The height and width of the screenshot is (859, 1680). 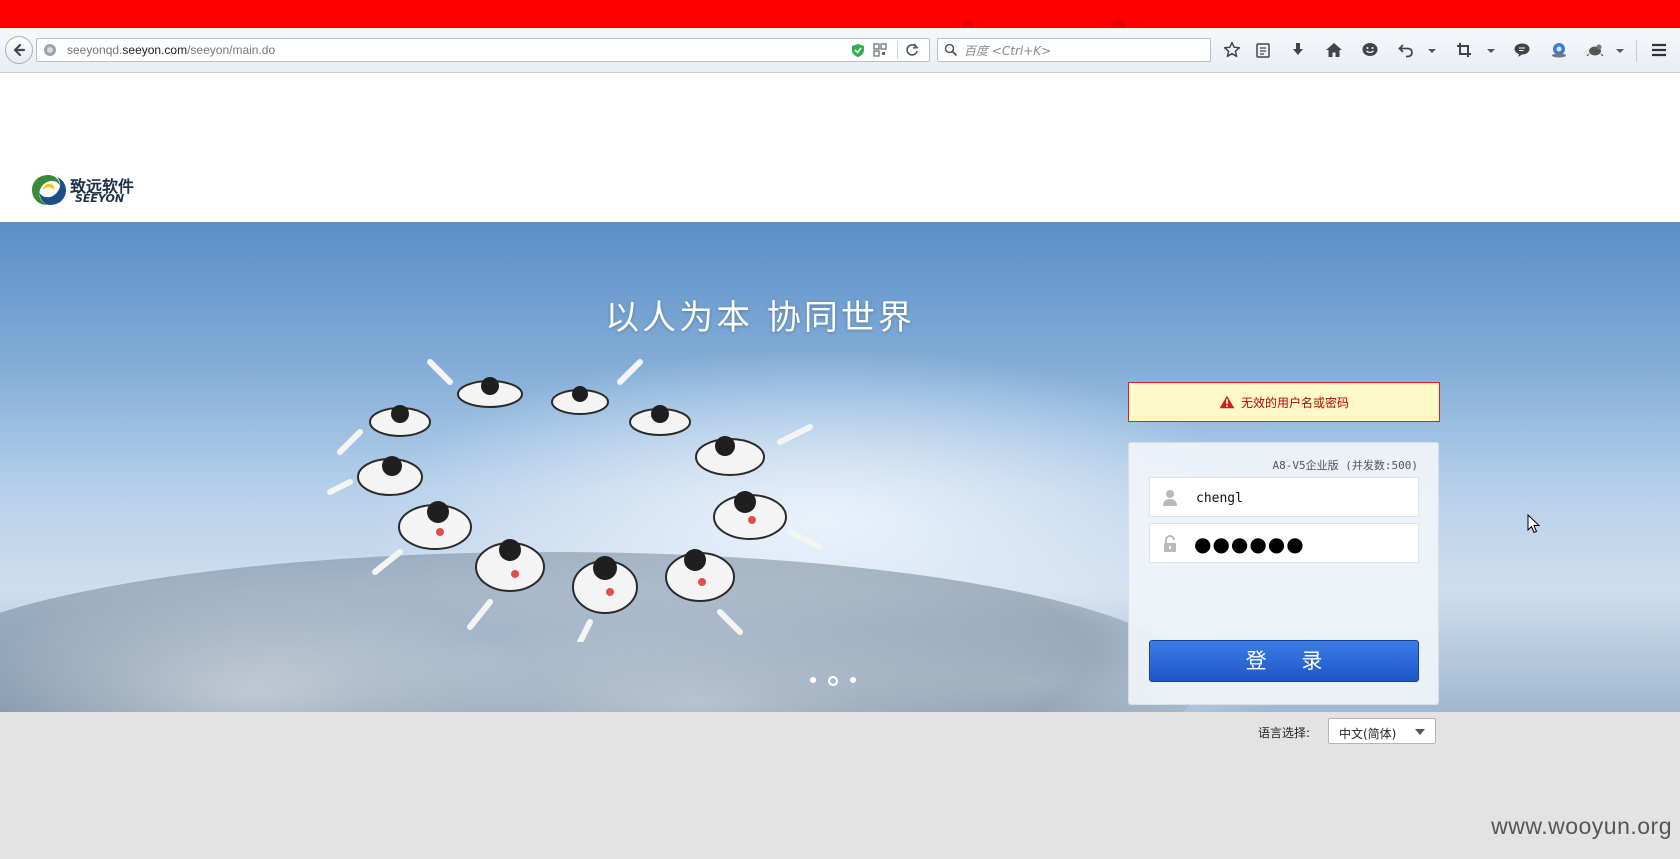 What do you see at coordinates (858, 50) in the screenshot?
I see `shield-icon` at bounding box center [858, 50].